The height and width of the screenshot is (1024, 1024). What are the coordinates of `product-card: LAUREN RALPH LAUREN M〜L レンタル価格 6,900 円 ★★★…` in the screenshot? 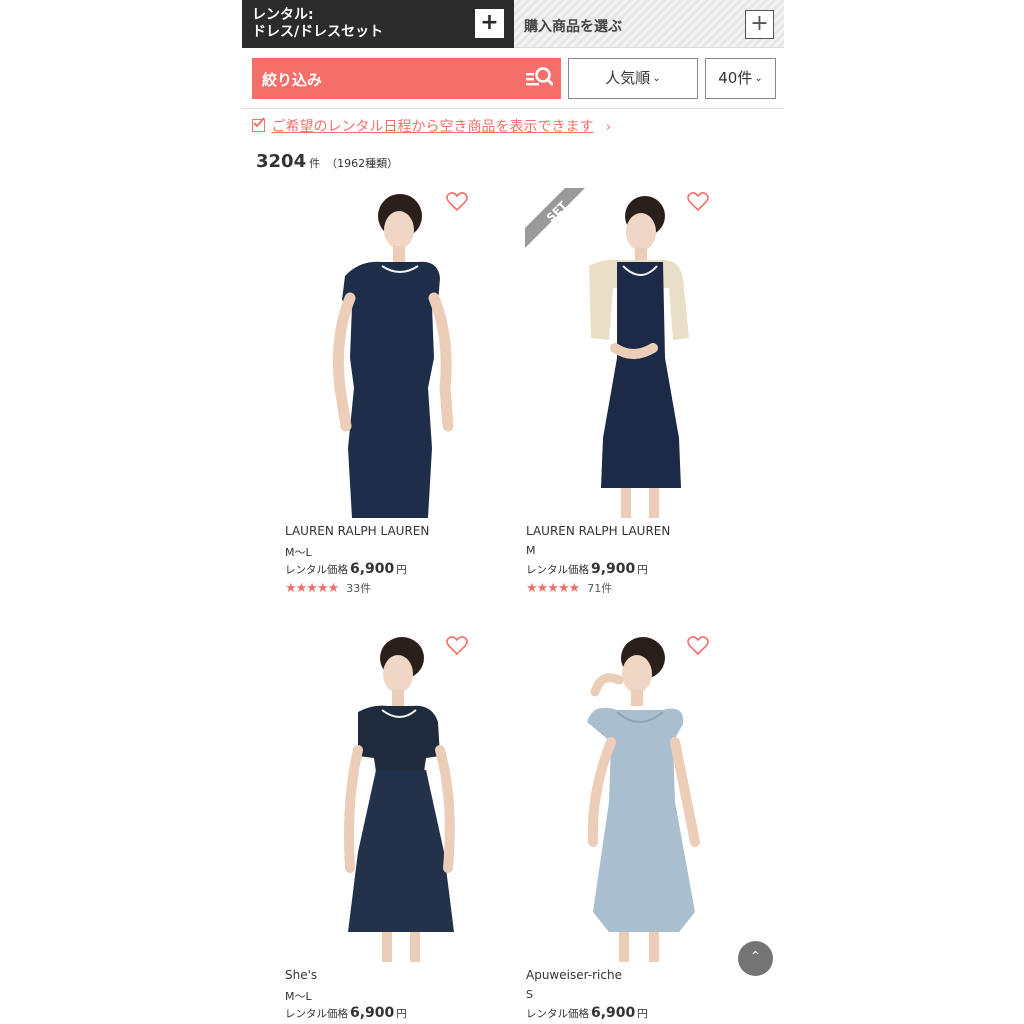 It's located at (362, 393).